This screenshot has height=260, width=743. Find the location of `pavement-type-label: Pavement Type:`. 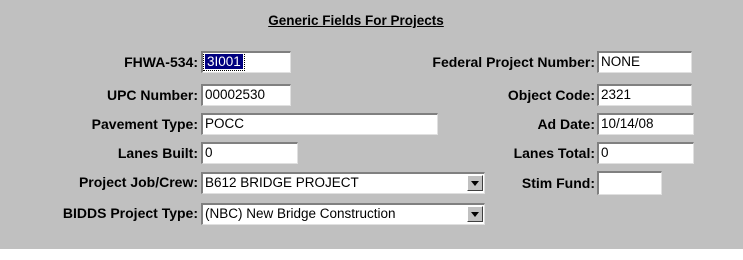

pavement-type-label: Pavement Type: is located at coordinates (144, 124).